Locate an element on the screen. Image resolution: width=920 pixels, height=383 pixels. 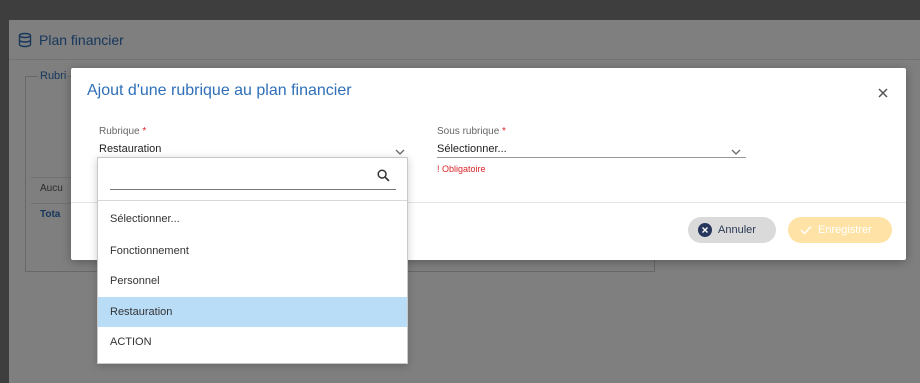
sous-rubrique-error: ! Obligatoire is located at coordinates (461, 169).